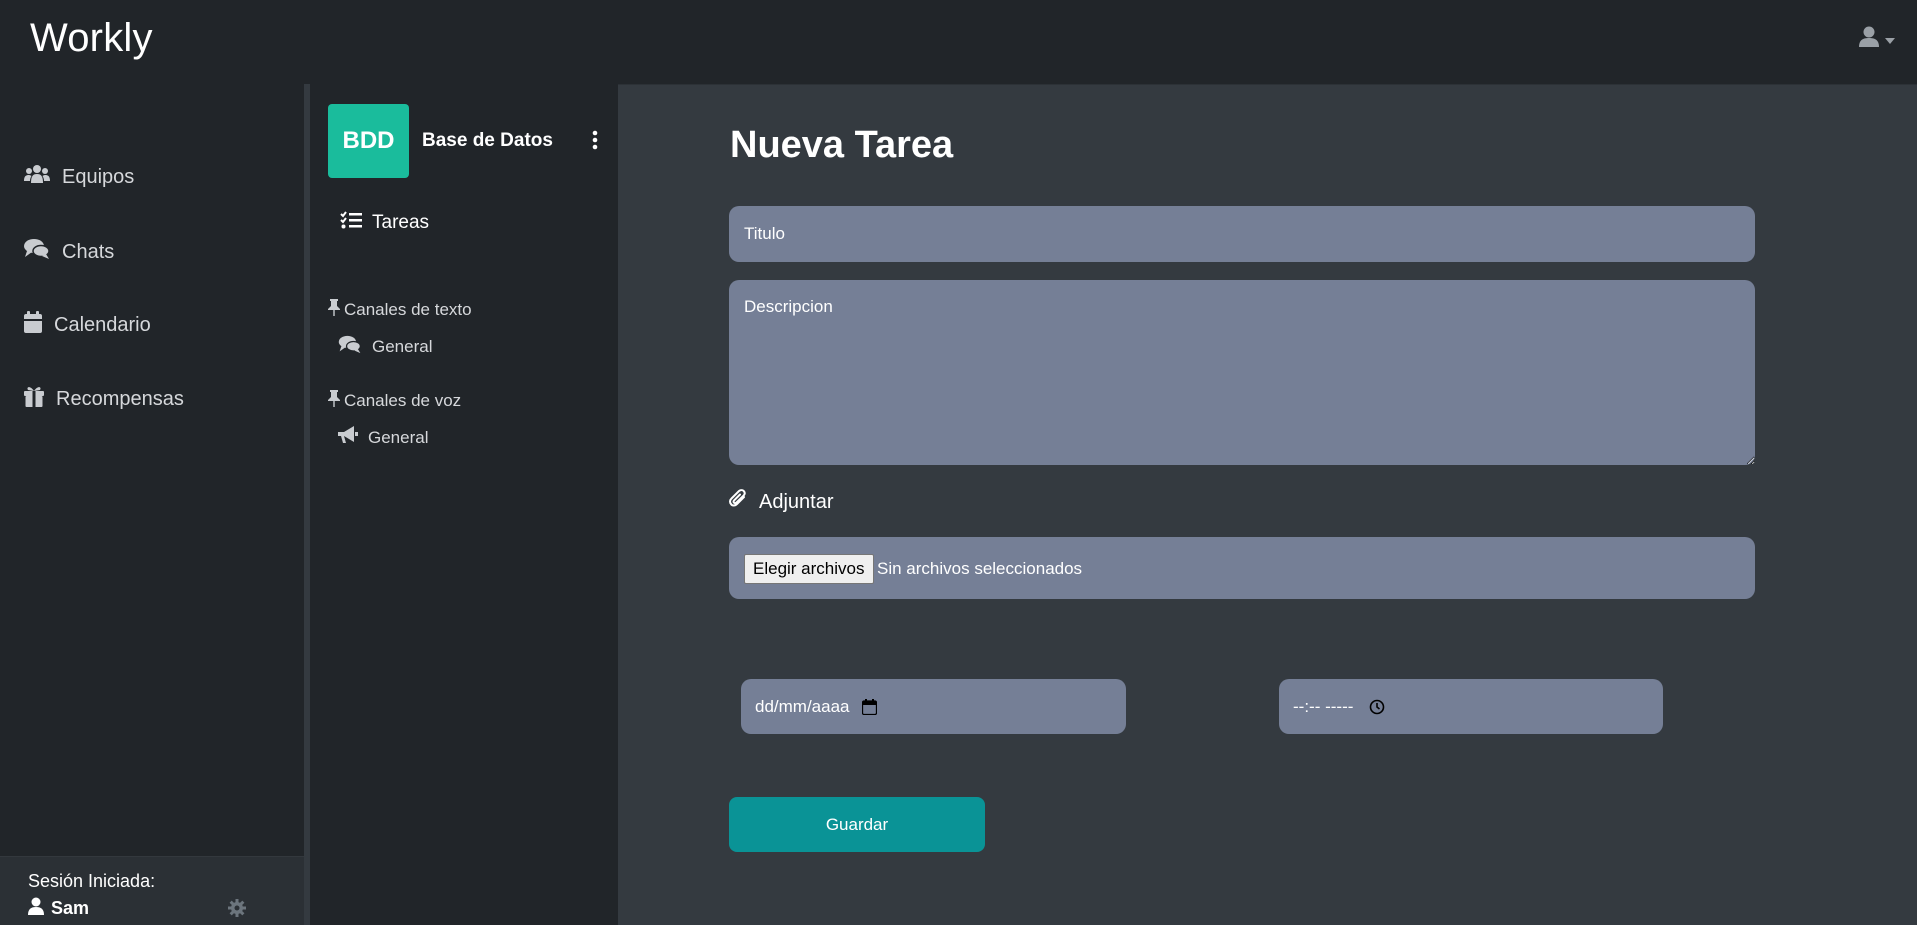 Image resolution: width=1917 pixels, height=925 pixels. Describe the element at coordinates (1242, 234) in the screenshot. I see `title-input` at that location.